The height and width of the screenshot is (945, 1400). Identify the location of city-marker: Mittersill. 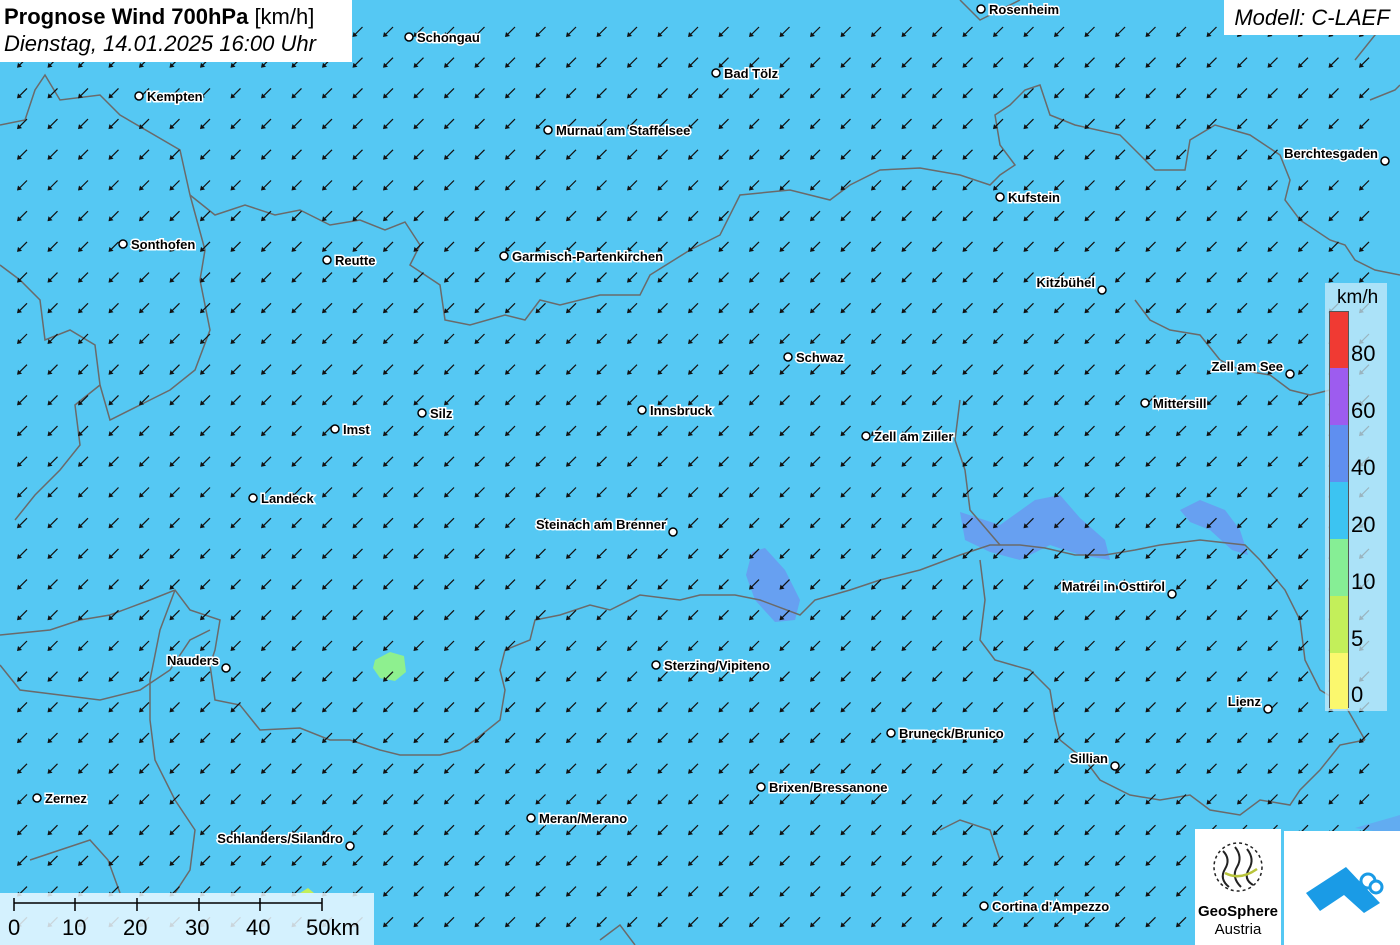
(1174, 404).